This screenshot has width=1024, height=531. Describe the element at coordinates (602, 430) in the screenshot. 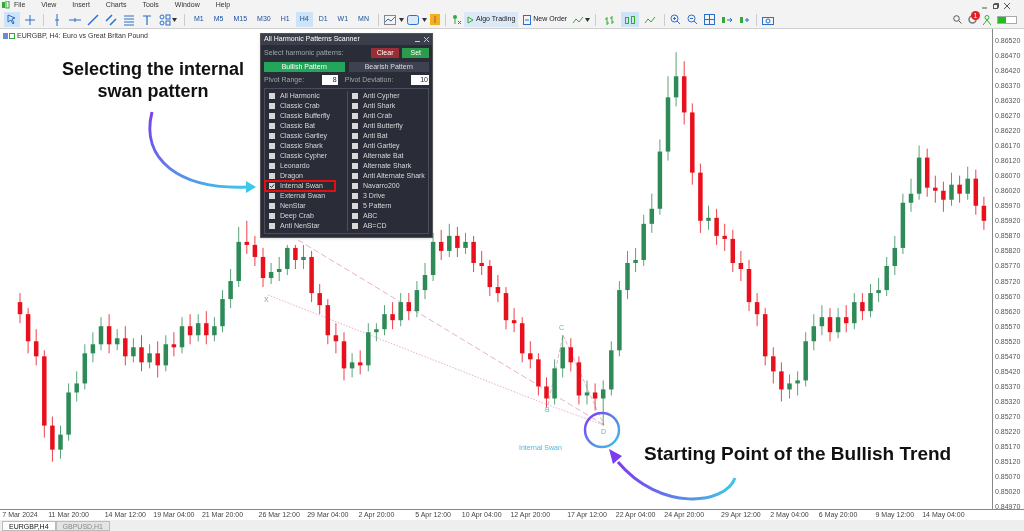

I see `highlight-circle` at that location.